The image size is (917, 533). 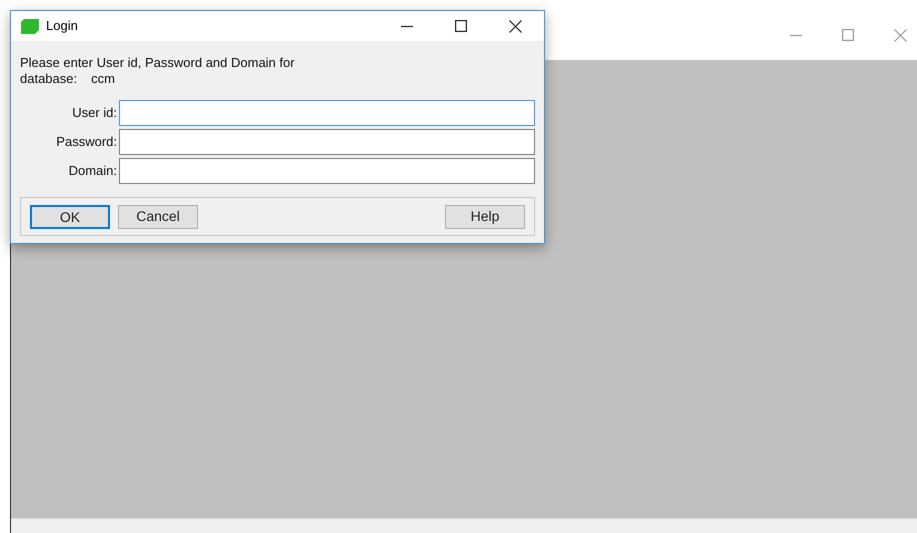 What do you see at coordinates (461, 26) in the screenshot?
I see `maximize-icon` at bounding box center [461, 26].